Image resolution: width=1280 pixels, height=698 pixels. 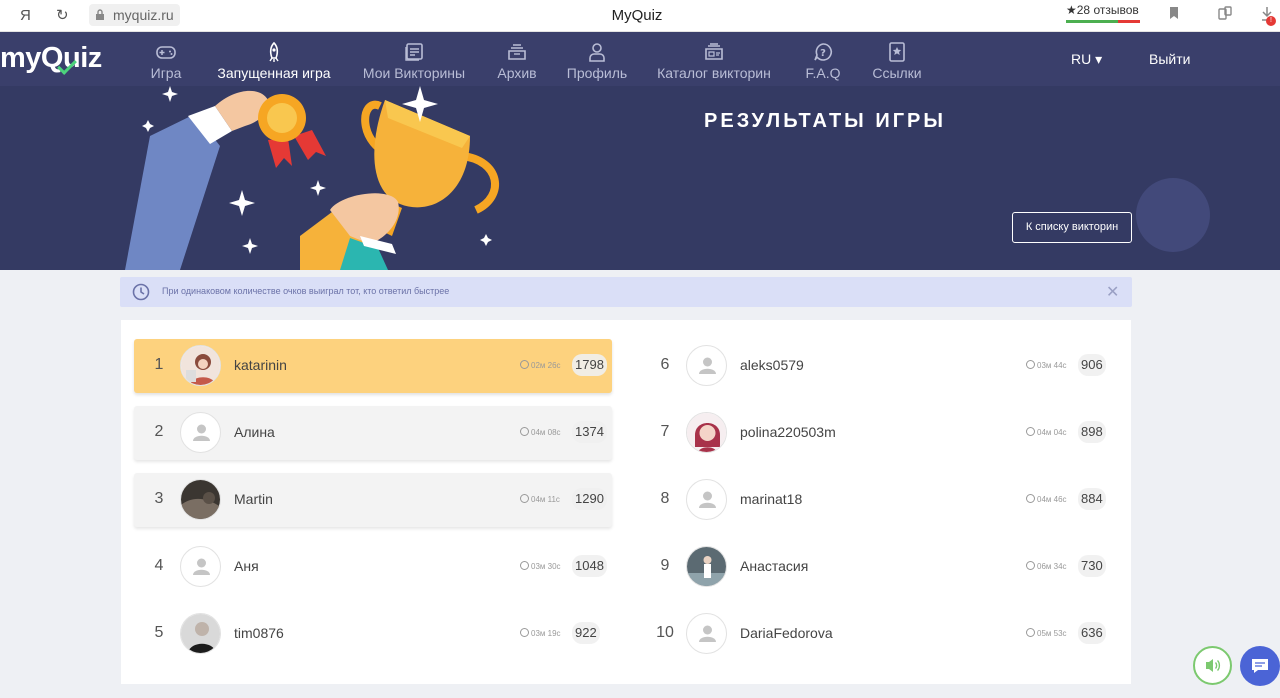 I want to click on score: 1290, so click(x=589, y=499).